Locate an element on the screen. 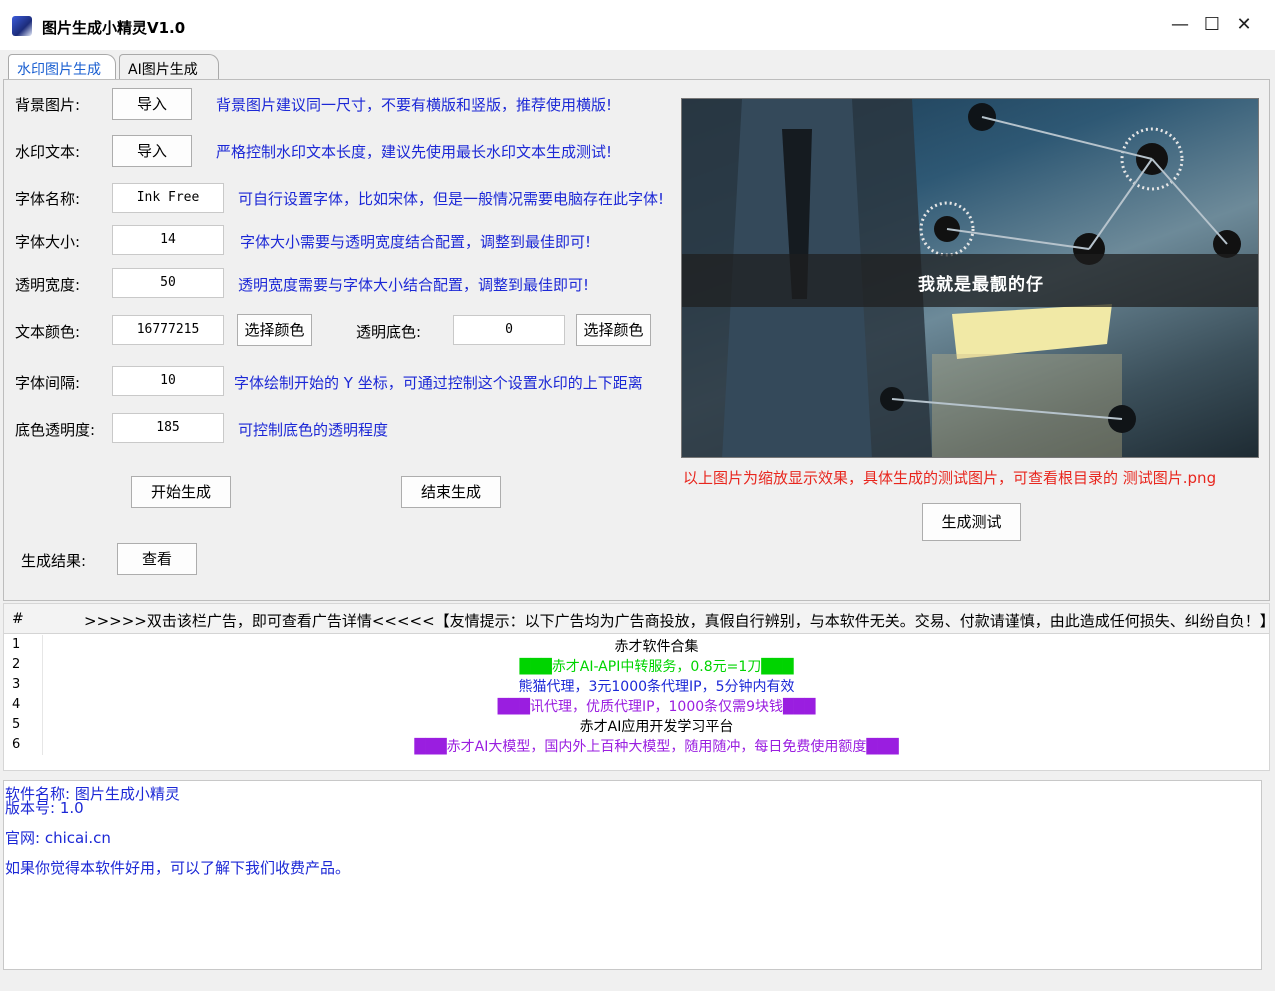  font-spacing-hint: 字体绘制开始的 Y 坐标，可通过控制这个设置水印的上下距离 is located at coordinates (438, 383).